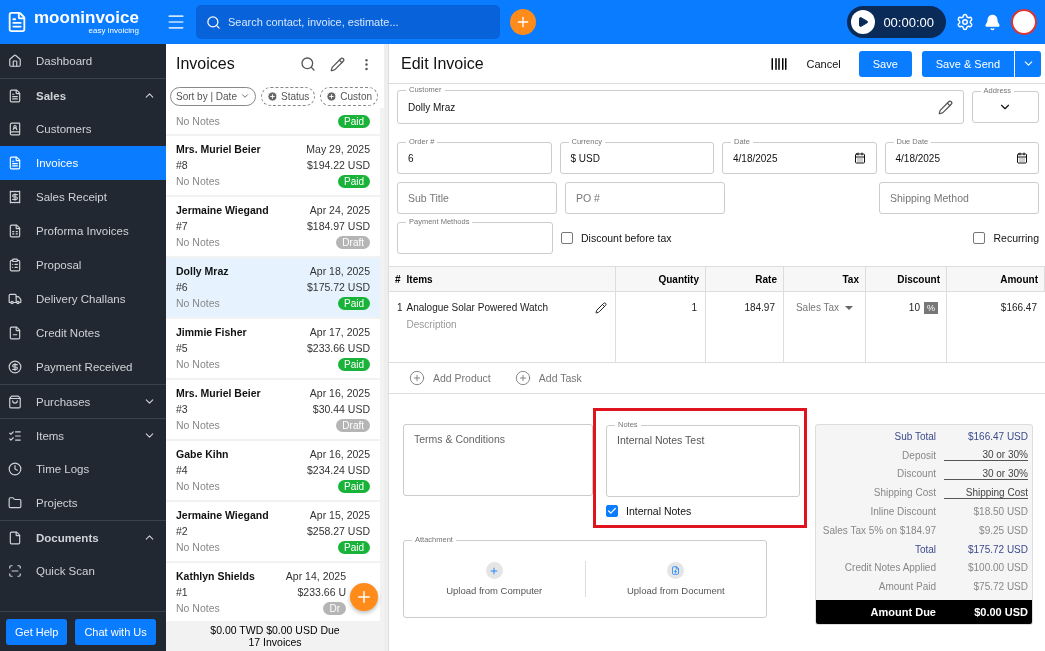 The image size is (1045, 651). What do you see at coordinates (338, 149) in the screenshot?
I see `invoice-date: May 29, 2025` at bounding box center [338, 149].